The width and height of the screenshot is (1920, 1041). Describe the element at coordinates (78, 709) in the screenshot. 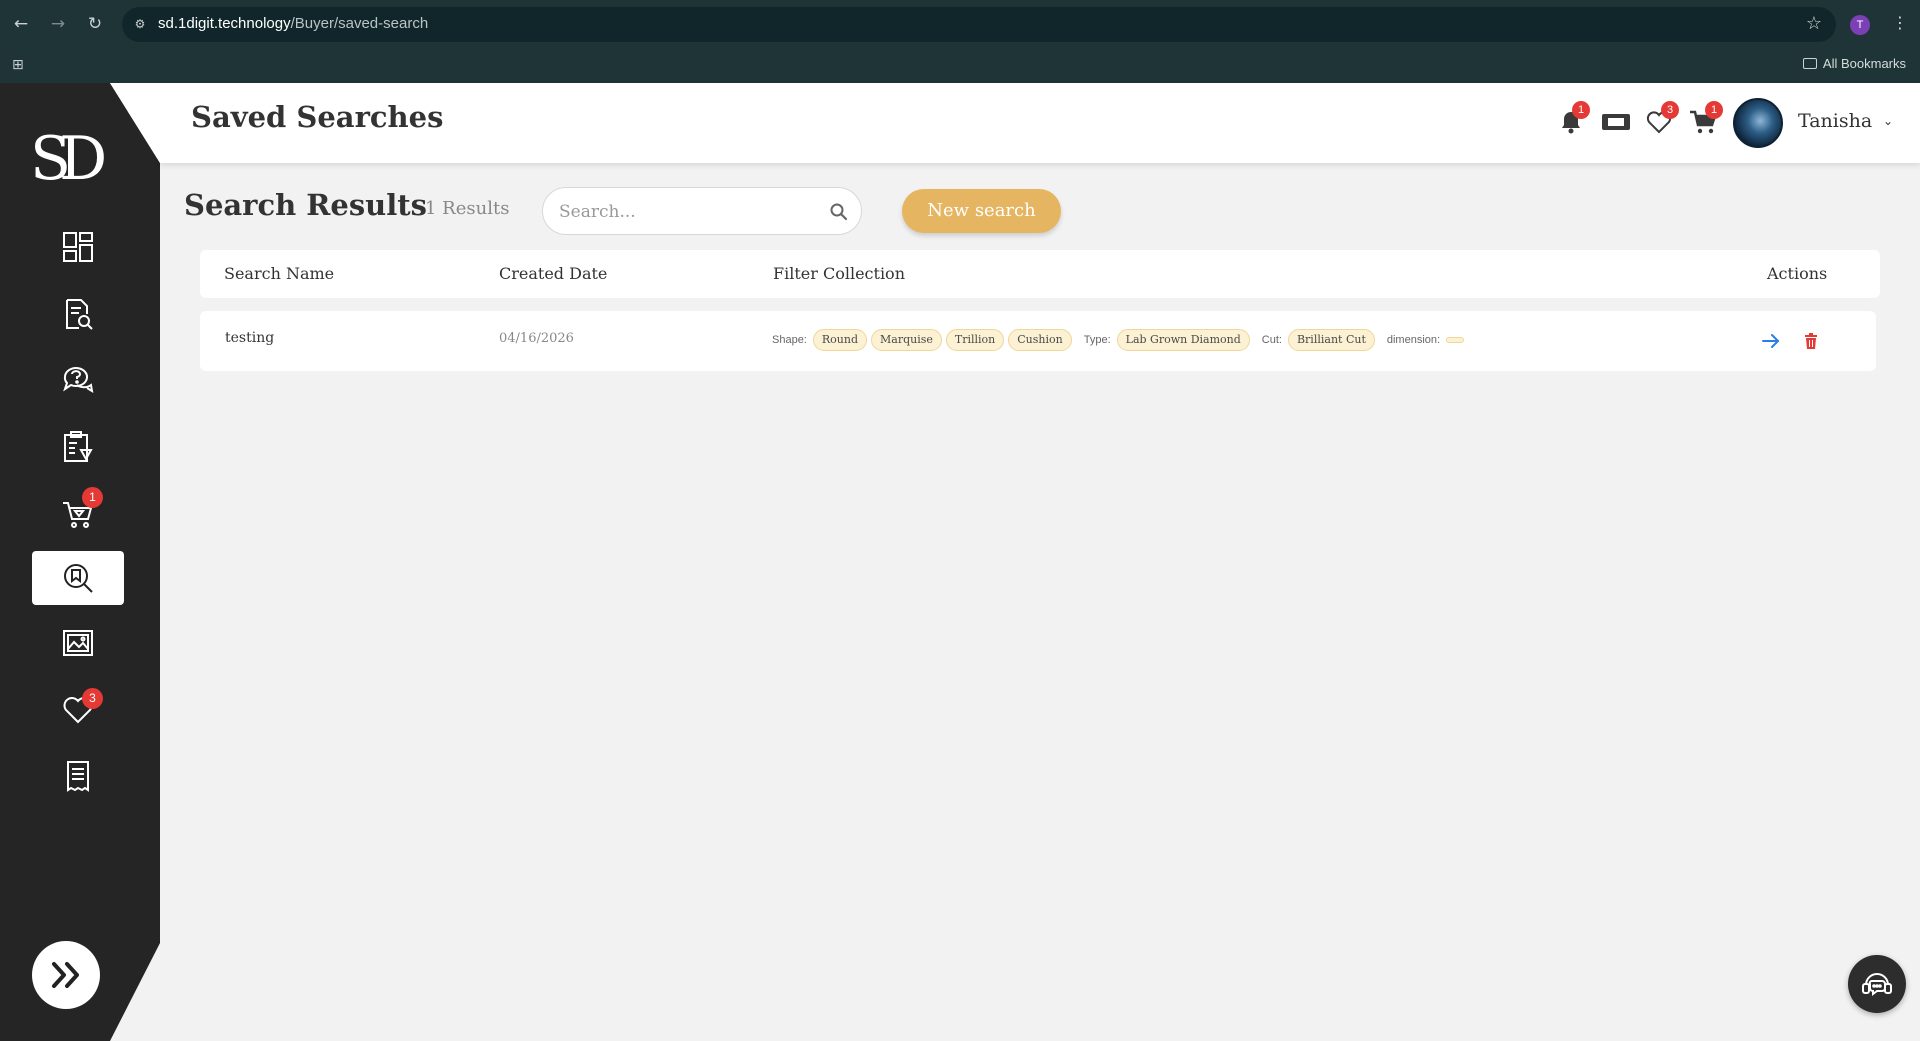

I see `sidebar-item-wishlist` at that location.